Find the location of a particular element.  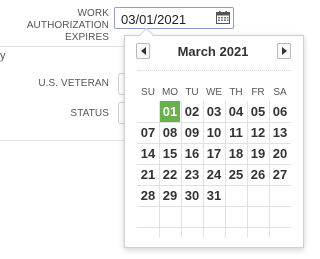

calendar-day: 05 is located at coordinates (258, 111).